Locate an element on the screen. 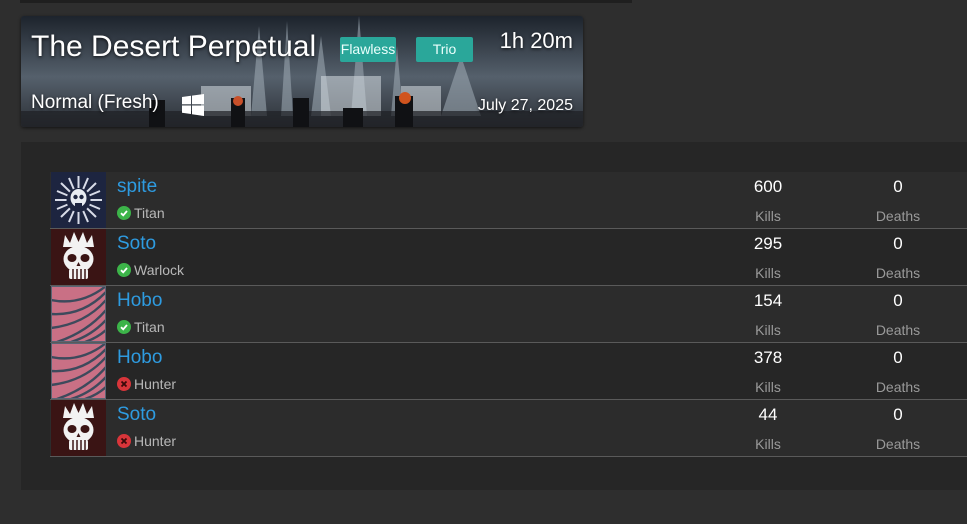 This screenshot has height=524, width=967. player-row: Hobo Hunter 378 Kills 0 Deaths is located at coordinates (508, 371).